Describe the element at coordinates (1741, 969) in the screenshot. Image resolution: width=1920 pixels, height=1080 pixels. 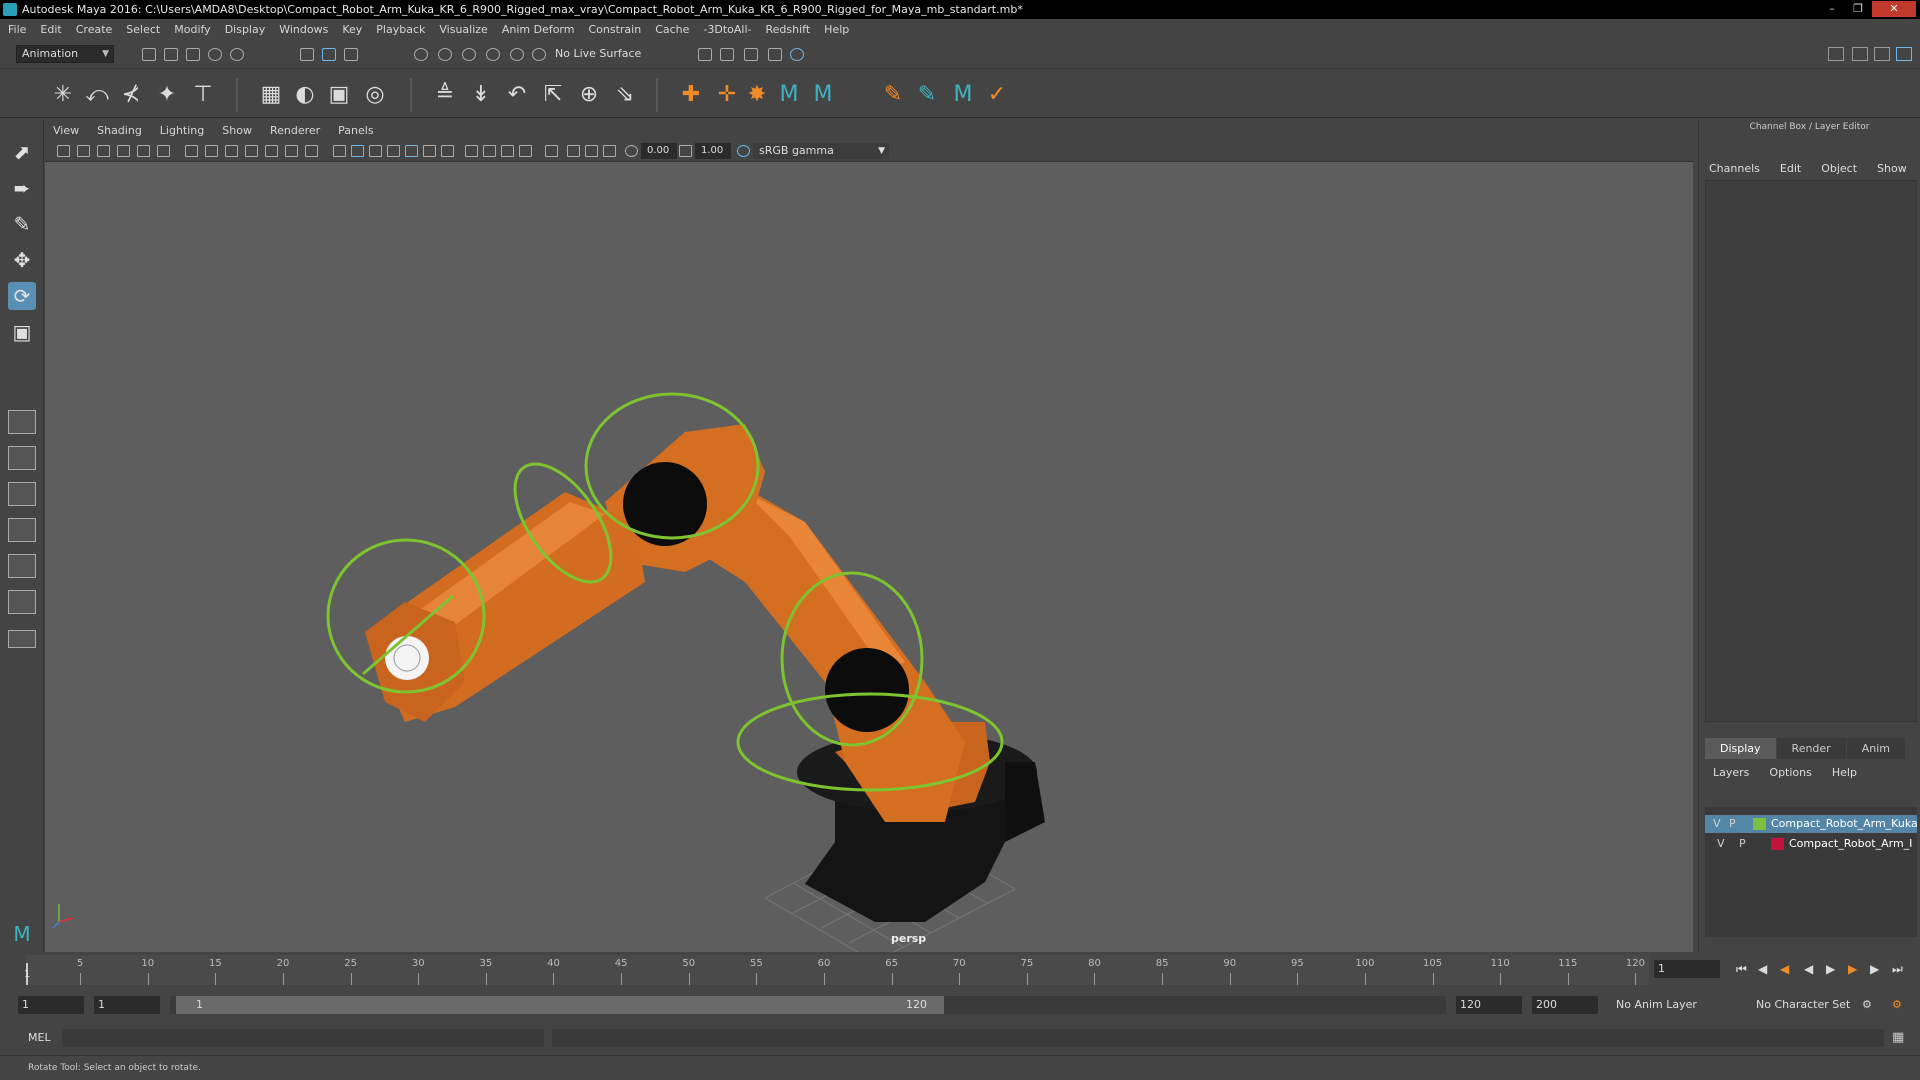
I see `go-to-start-icon: ⏮` at that location.